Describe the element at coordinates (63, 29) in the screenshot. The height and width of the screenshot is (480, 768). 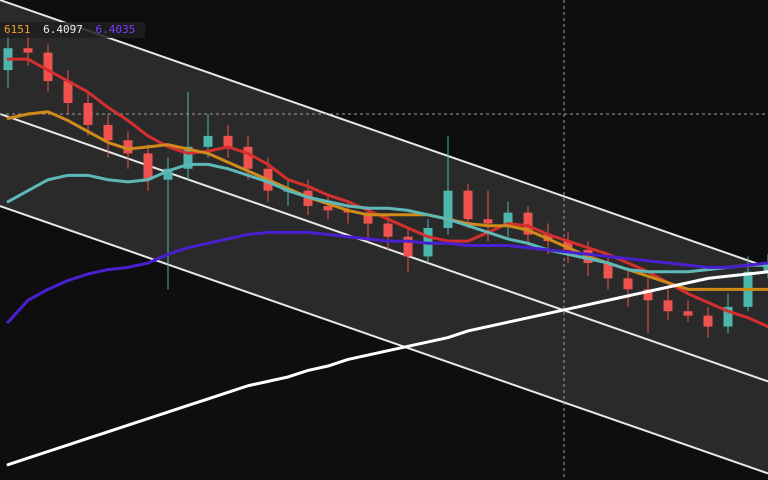
I see `ma-label-2: 6.4097` at that location.